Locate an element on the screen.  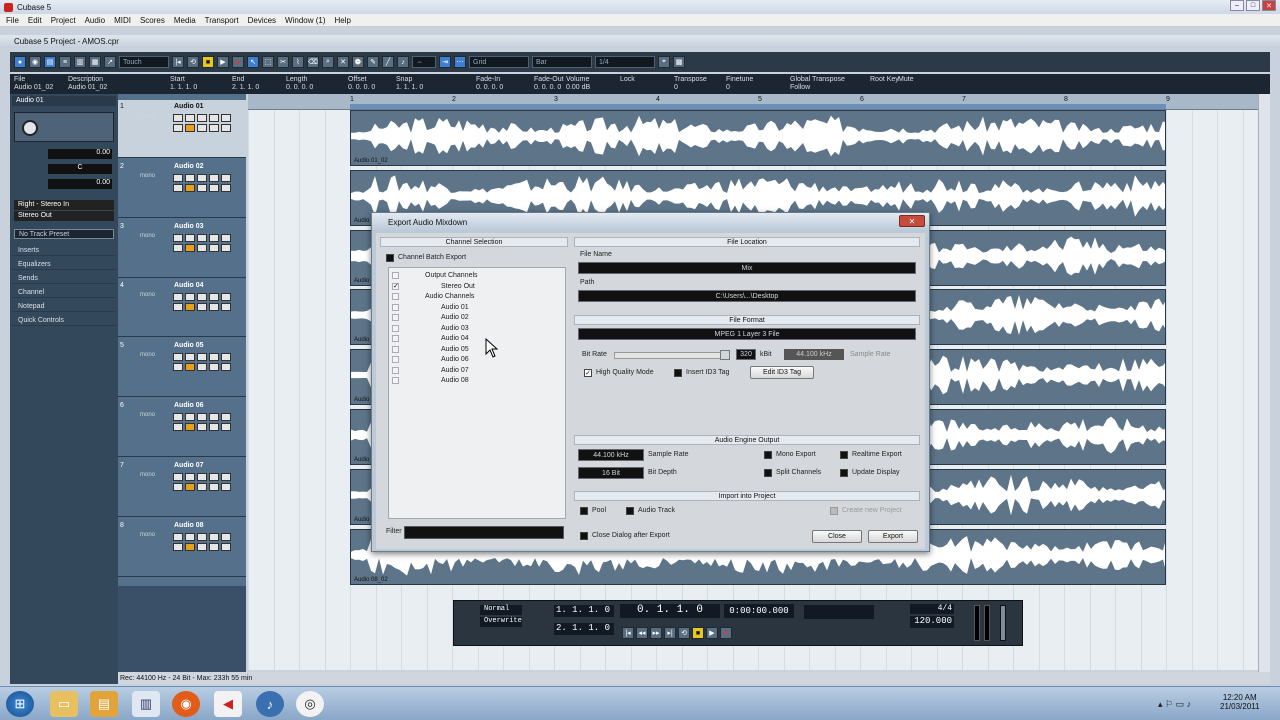
bit-rate-slider-handle is located at coordinates (725, 355).